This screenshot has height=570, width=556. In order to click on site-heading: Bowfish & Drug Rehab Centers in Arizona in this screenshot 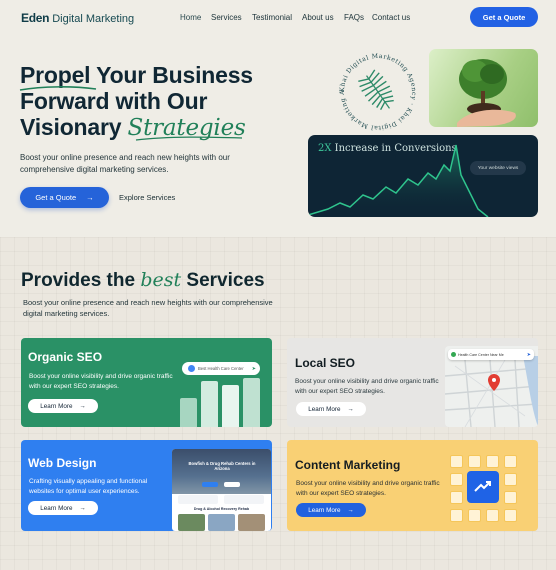, I will do `click(222, 466)`.